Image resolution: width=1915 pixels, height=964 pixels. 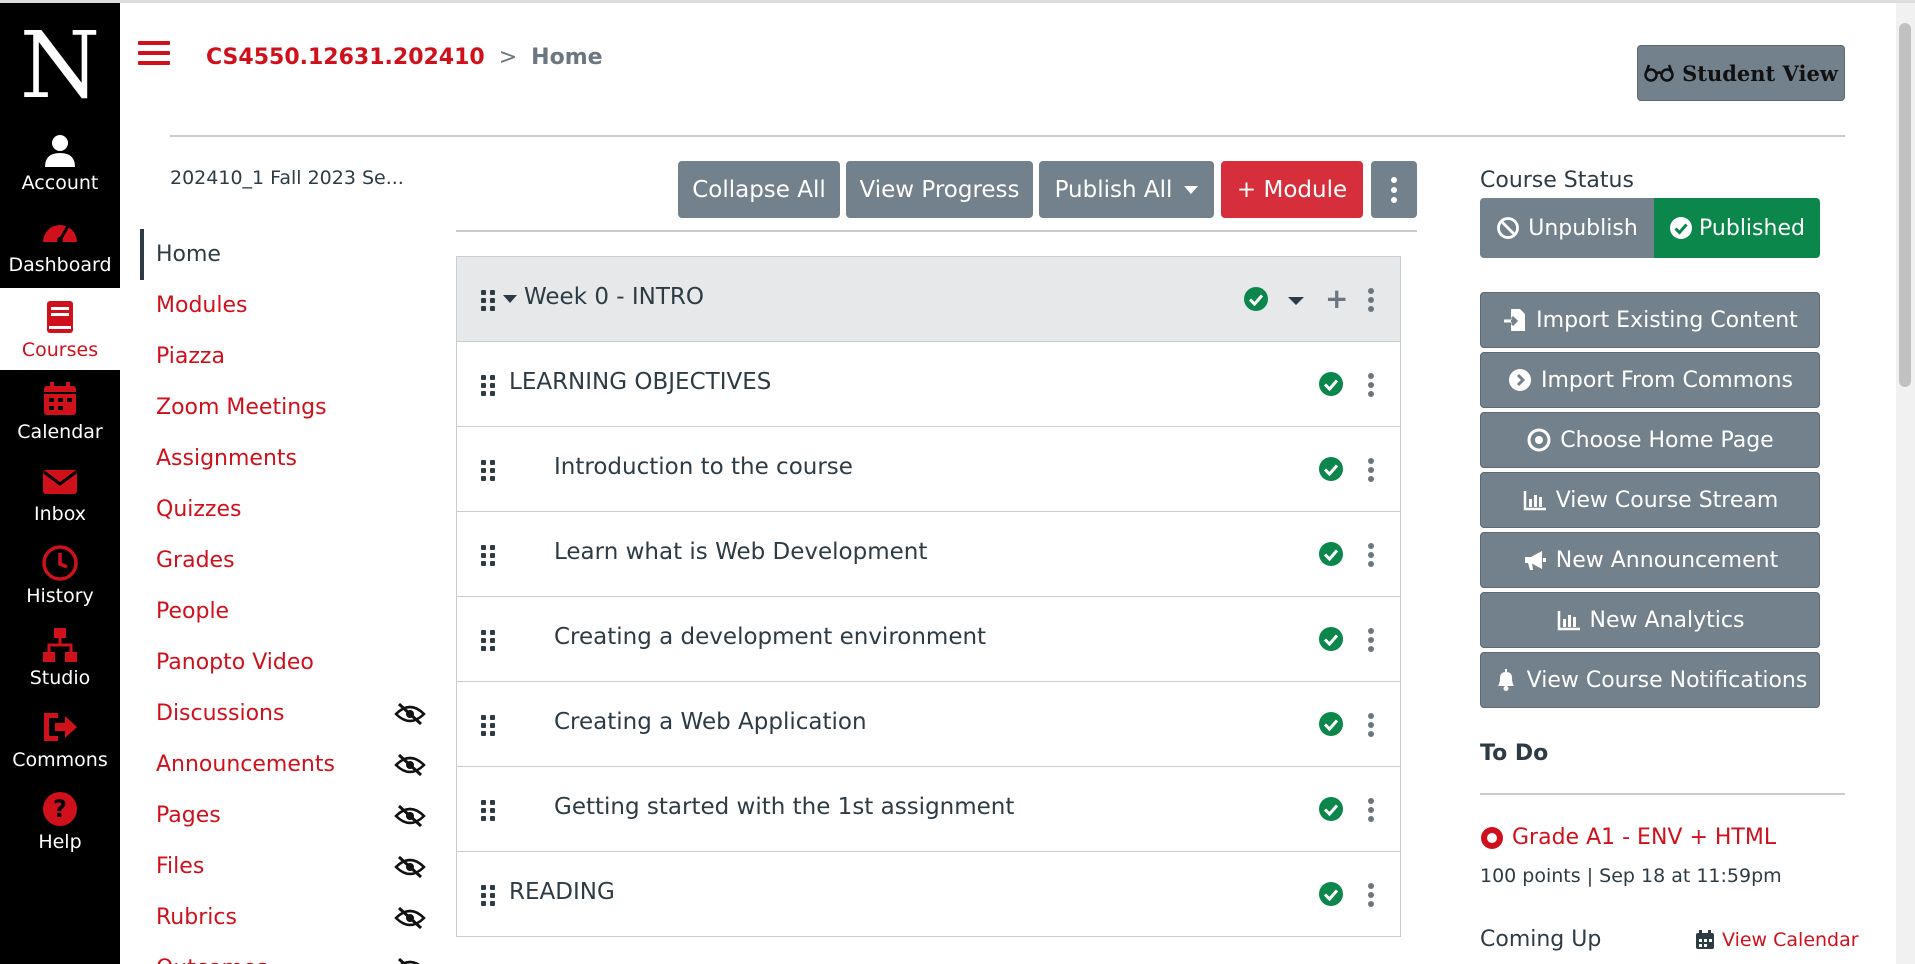 I want to click on module-item: Introduction to the course, so click(x=928, y=469).